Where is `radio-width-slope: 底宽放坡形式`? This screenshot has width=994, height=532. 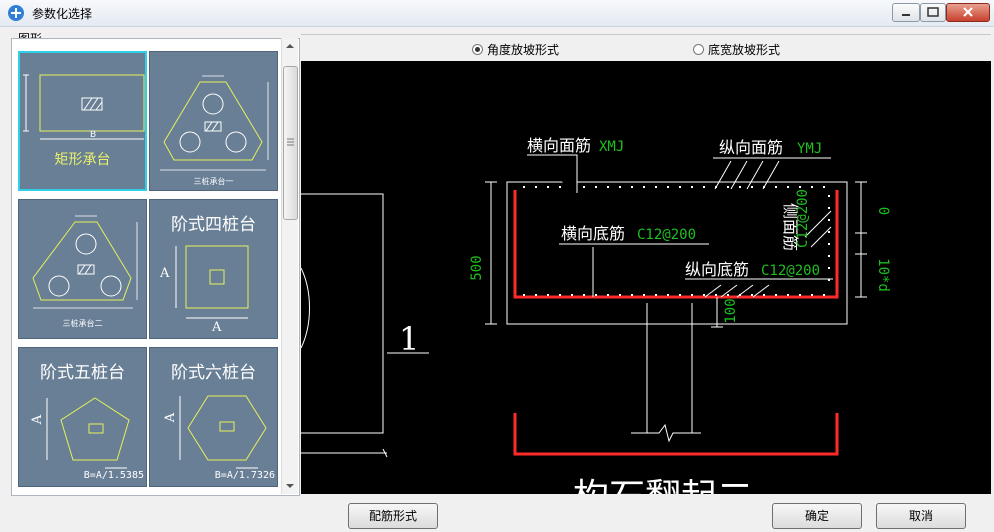 radio-width-slope: 底宽放坡形式 is located at coordinates (736, 49).